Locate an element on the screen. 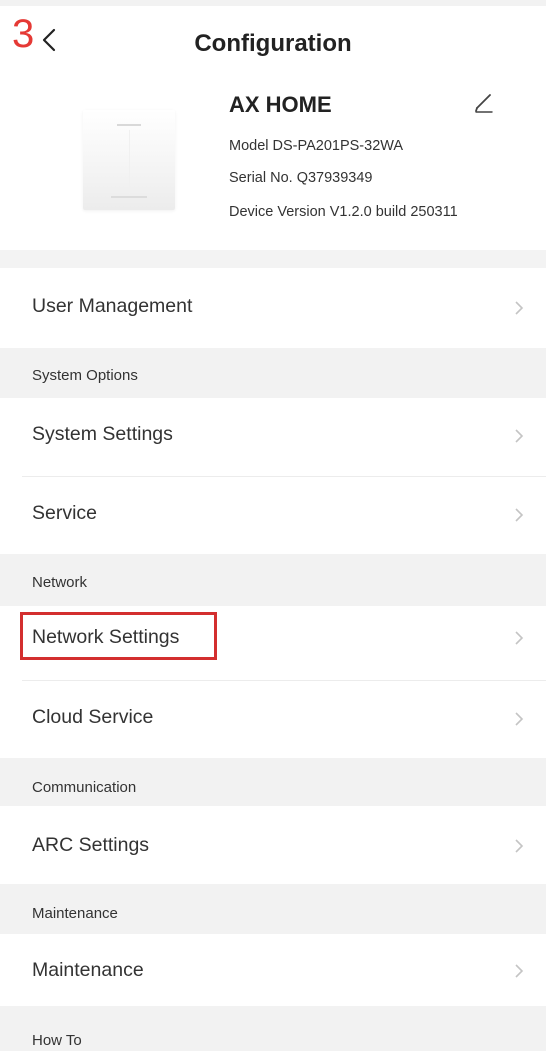 Image resolution: width=546 pixels, height=1051 pixels. menu-item-label: Maintenance is located at coordinates (88, 970).